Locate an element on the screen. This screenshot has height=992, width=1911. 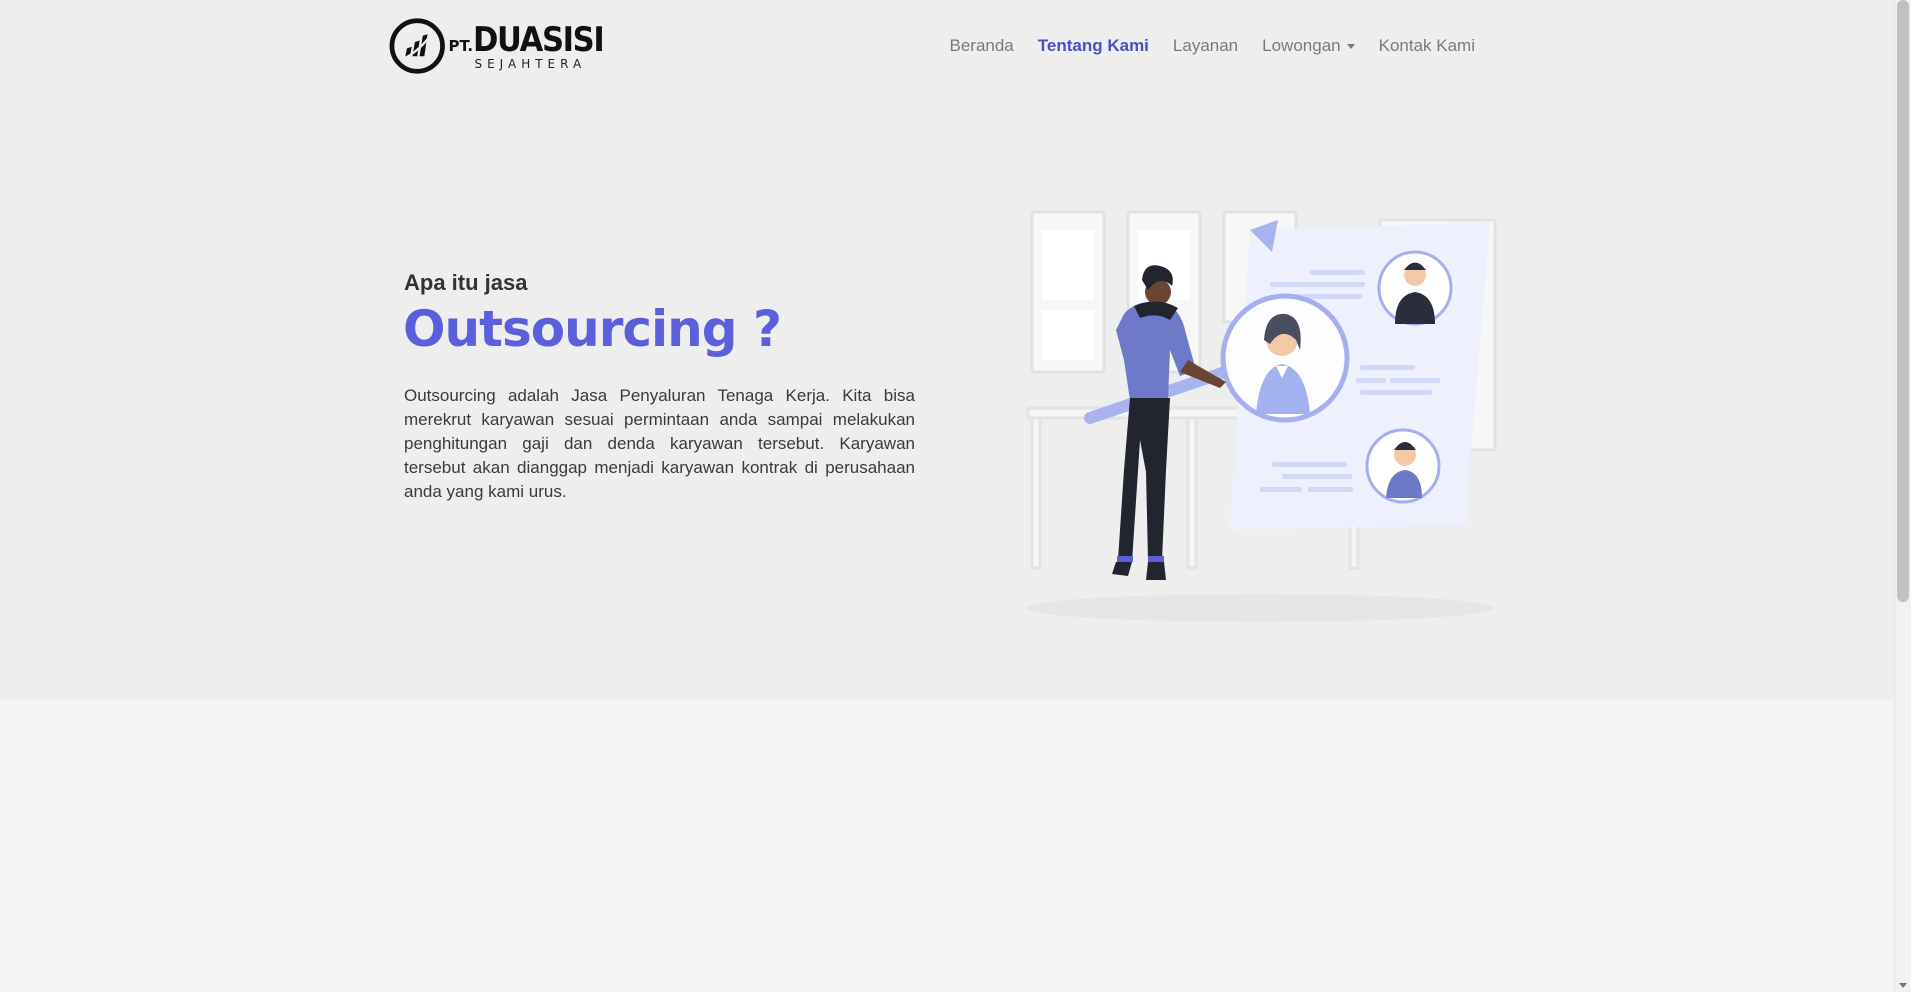
nav-layanan: Layanan is located at coordinates (1205, 46).